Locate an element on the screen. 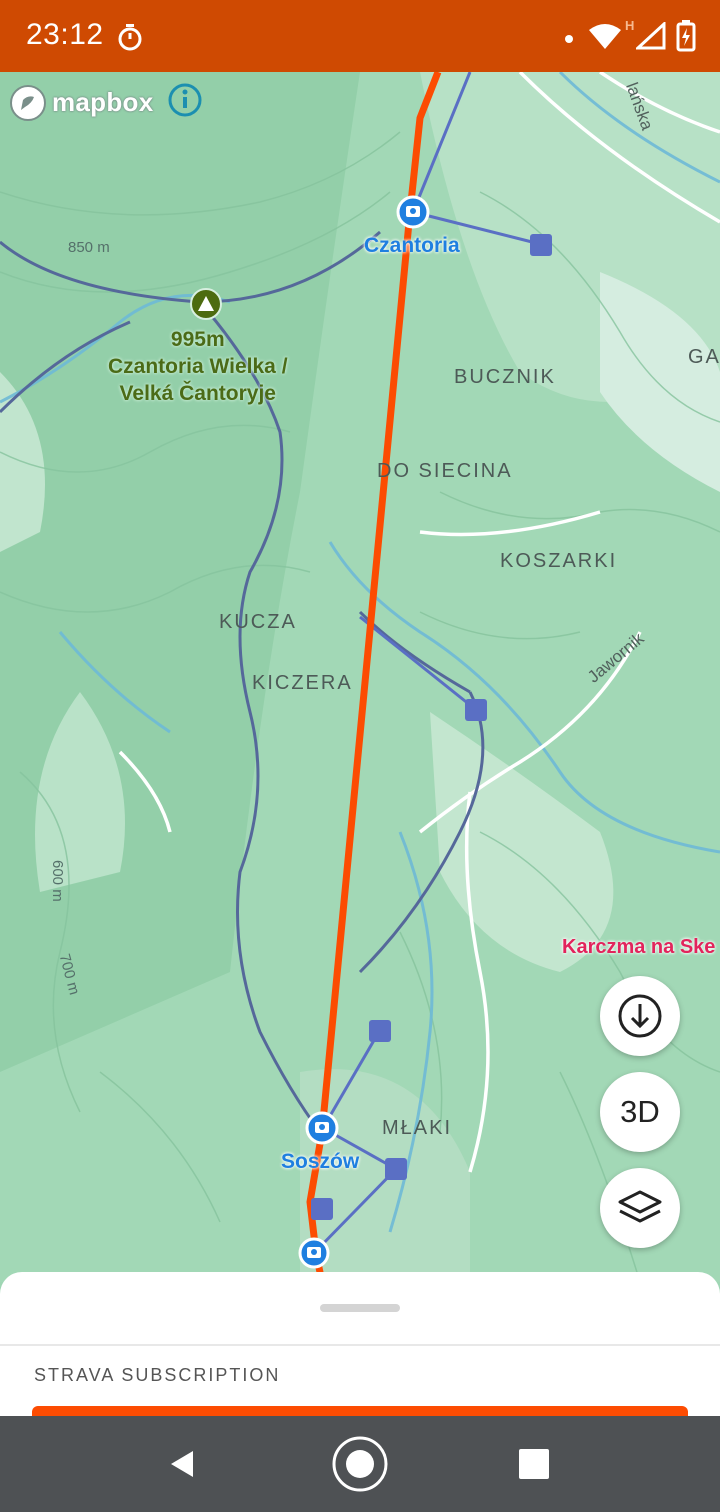 This screenshot has width=720, height=1512. lift-marker-lower is located at coordinates (314, 1253).